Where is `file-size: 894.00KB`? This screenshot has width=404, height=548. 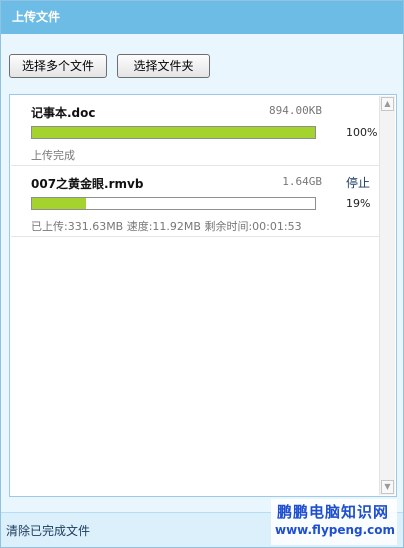
file-size: 894.00KB is located at coordinates (295, 110).